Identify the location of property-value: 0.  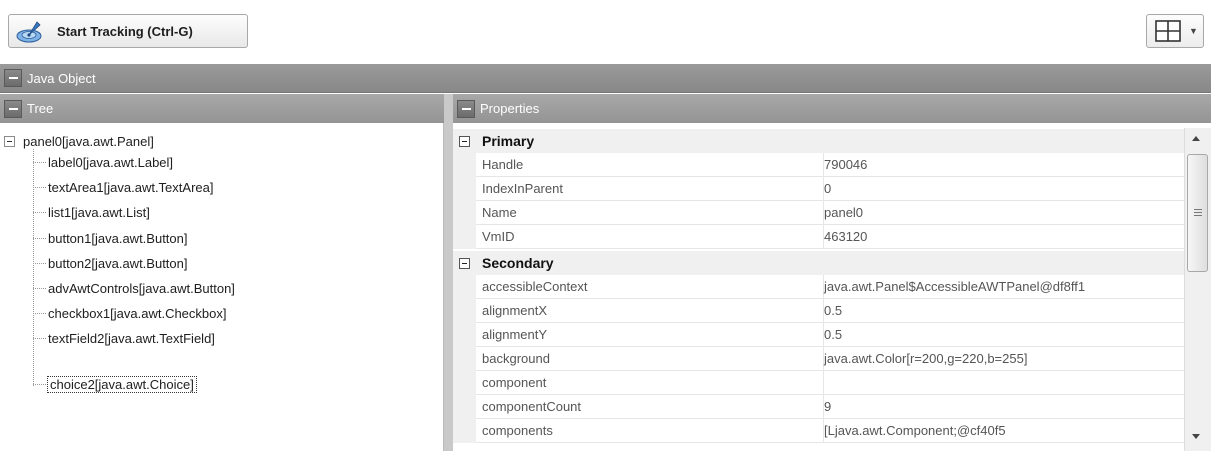
(1003, 188).